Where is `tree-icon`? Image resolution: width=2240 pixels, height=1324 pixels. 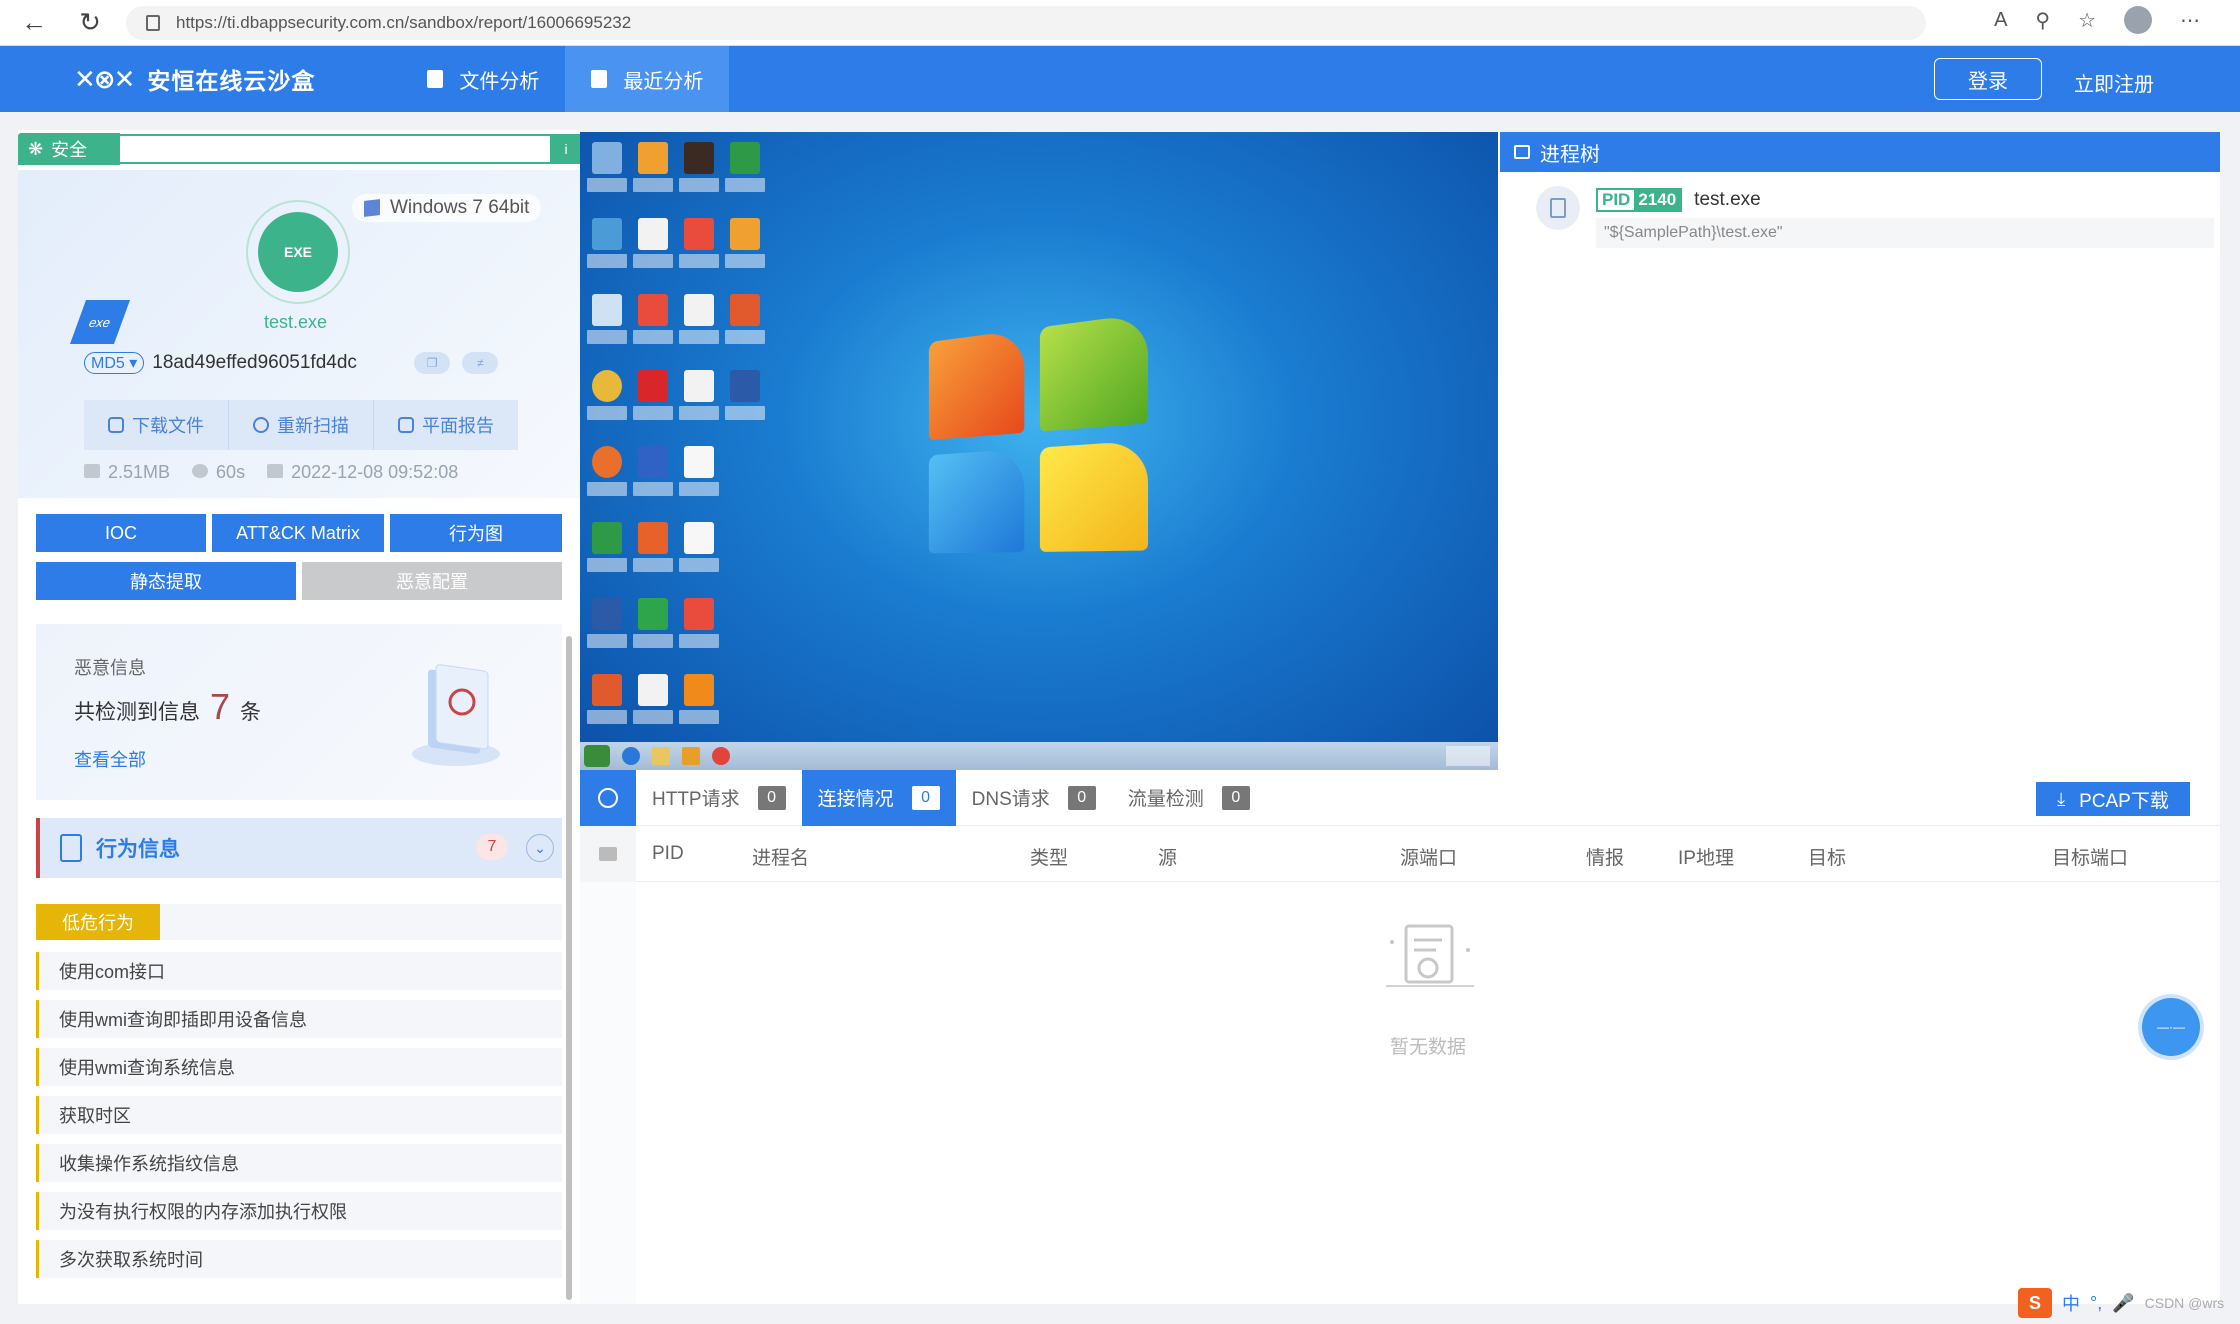
tree-icon is located at coordinates (1522, 152).